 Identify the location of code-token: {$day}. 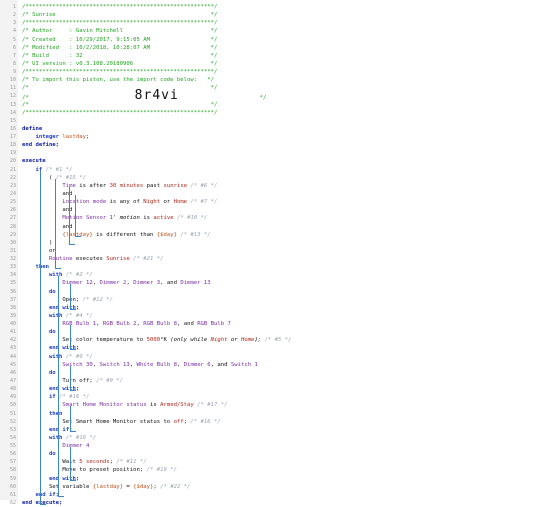
(166, 234).